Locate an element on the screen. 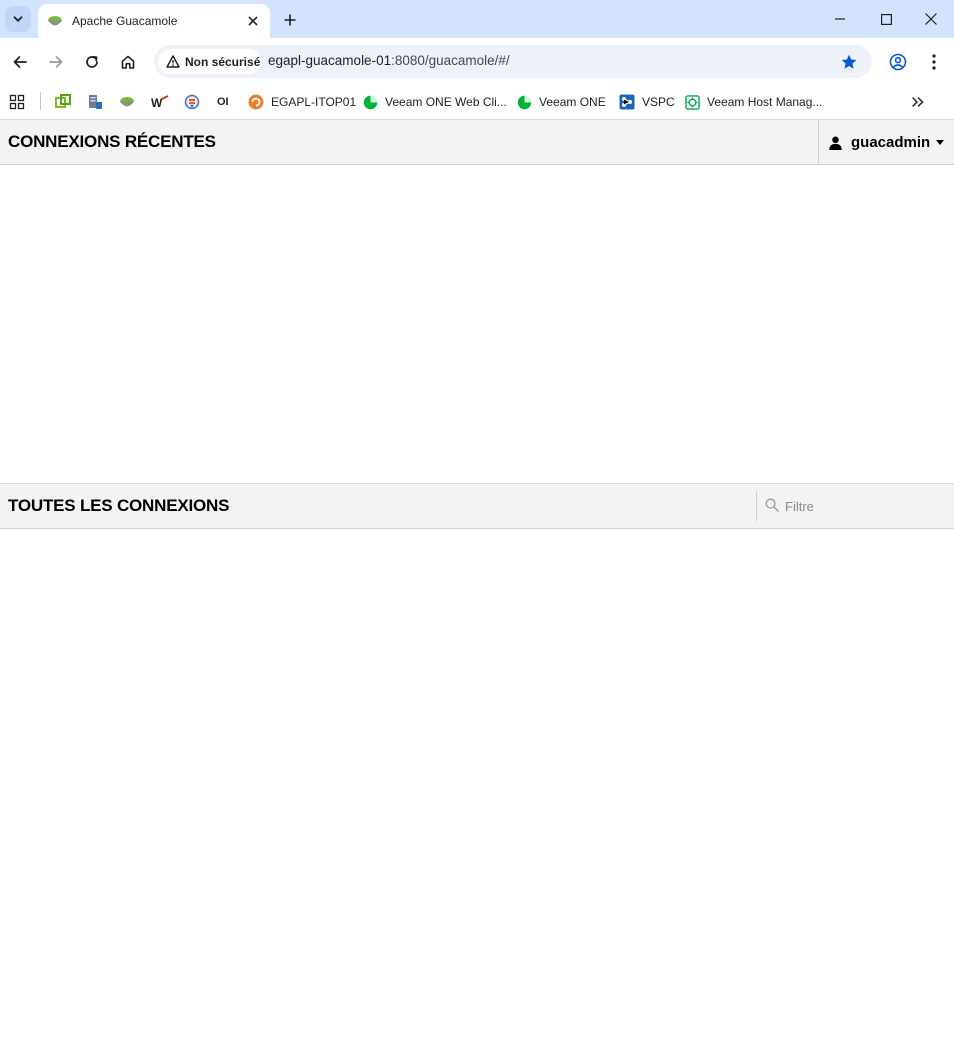  chevron-down-icon is located at coordinates (18, 19).